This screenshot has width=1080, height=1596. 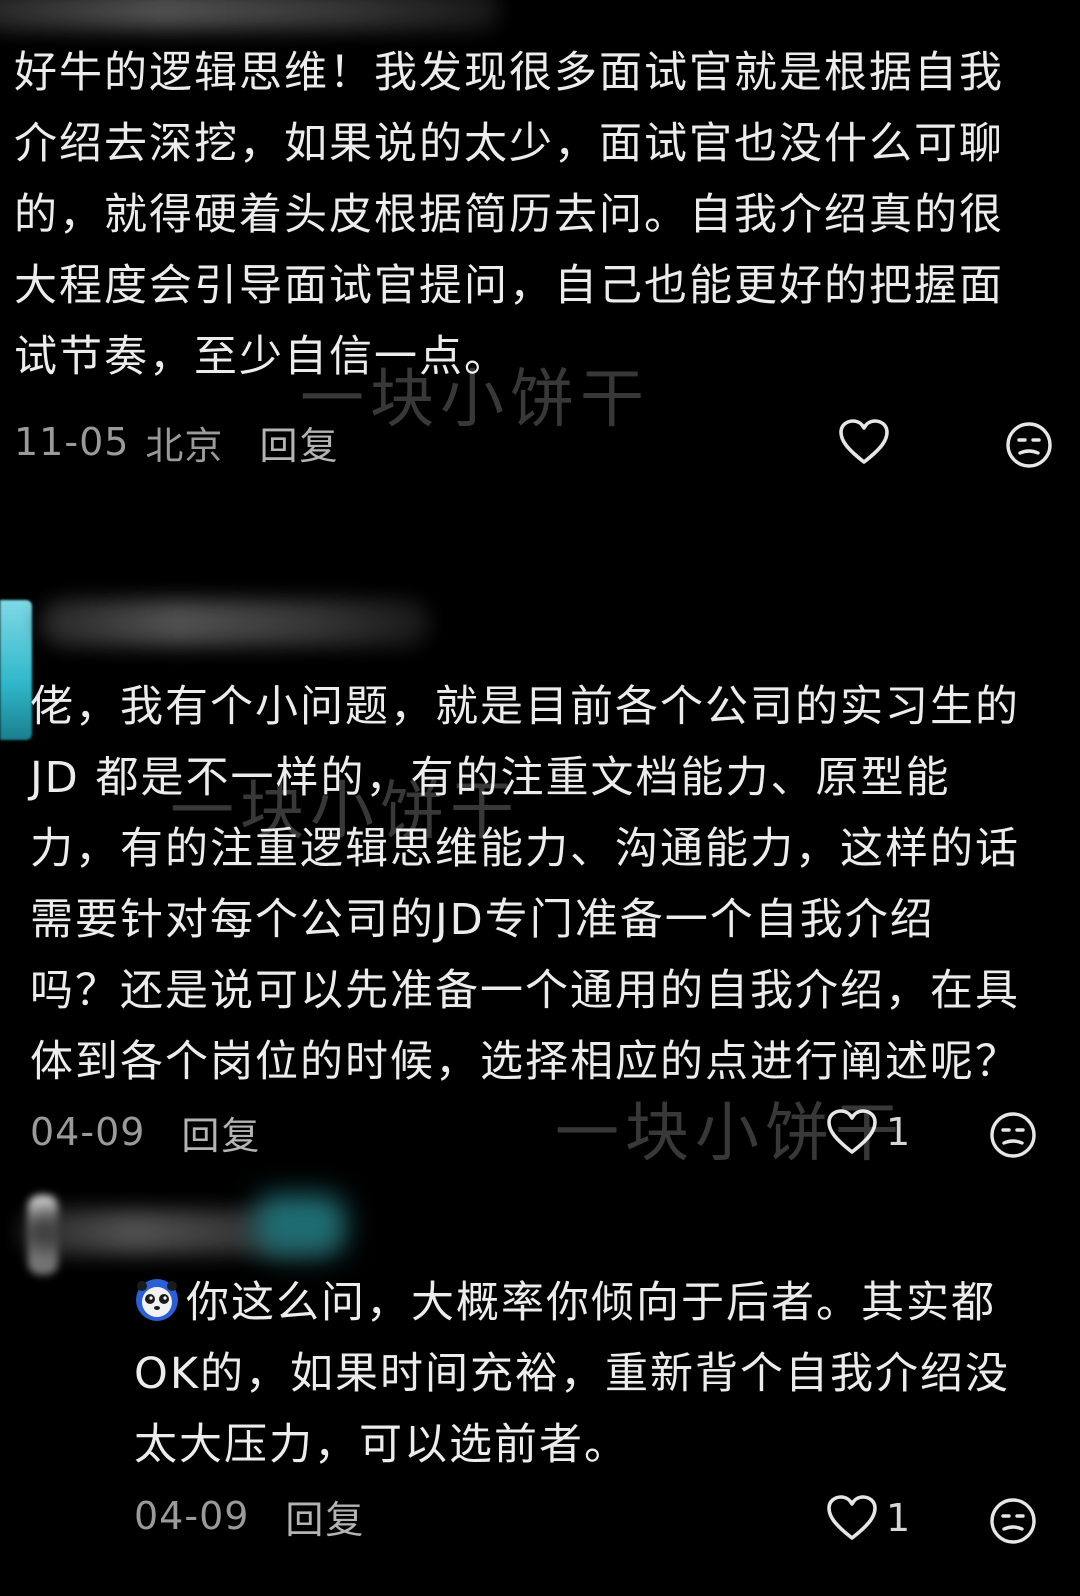 I want to click on comment-location: 北京, so click(x=184, y=445).